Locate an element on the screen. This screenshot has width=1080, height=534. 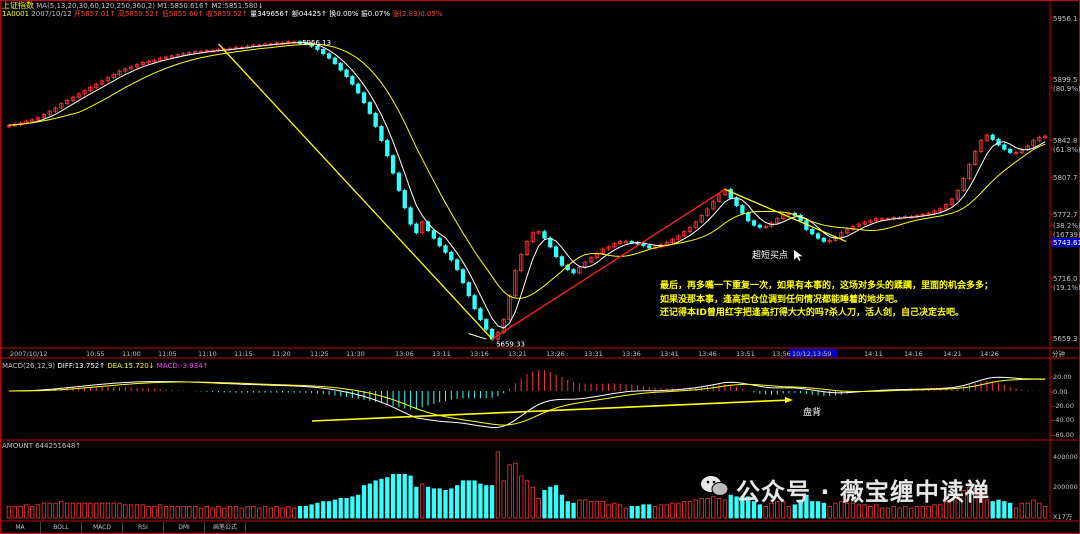
tab-macd: MACD is located at coordinates (102, 528).